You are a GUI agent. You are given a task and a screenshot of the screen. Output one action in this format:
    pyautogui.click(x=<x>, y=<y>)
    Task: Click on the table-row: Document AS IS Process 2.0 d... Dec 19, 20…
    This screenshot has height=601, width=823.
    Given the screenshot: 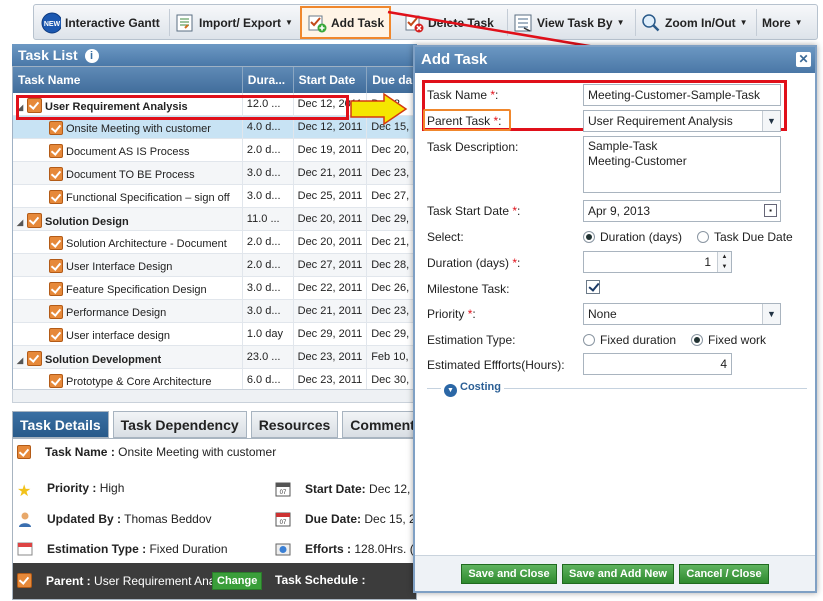 What is the action you would take?
    pyautogui.click(x=214, y=150)
    